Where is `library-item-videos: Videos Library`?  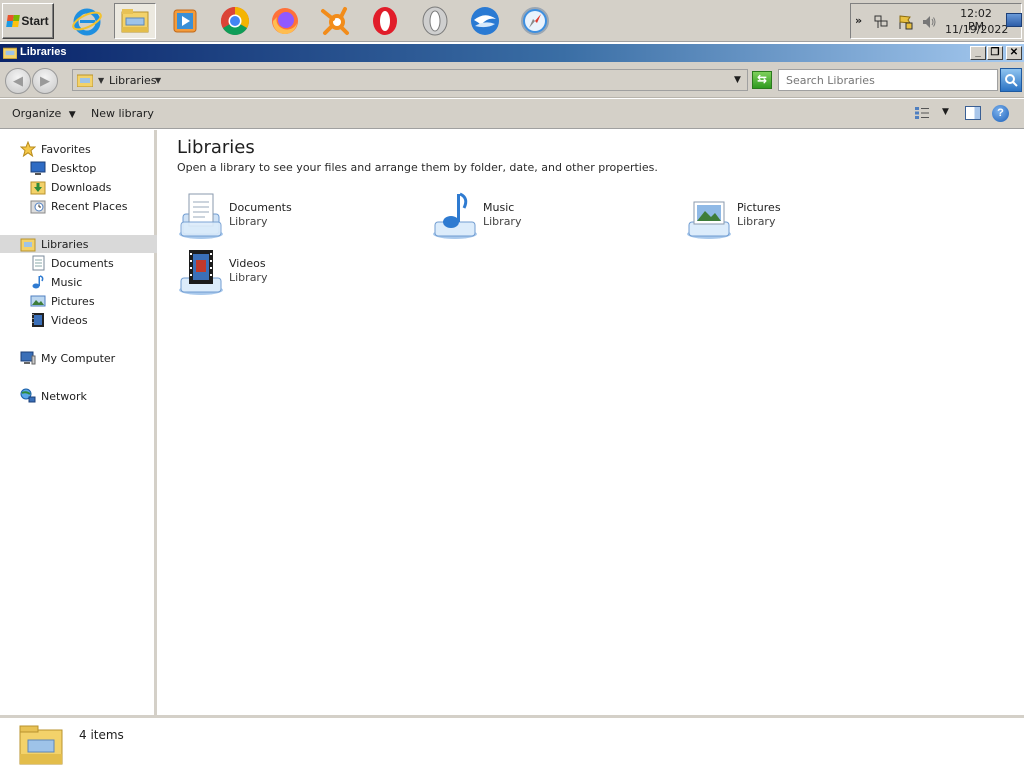
library-item-videos: Videos Library is located at coordinates (297, 274).